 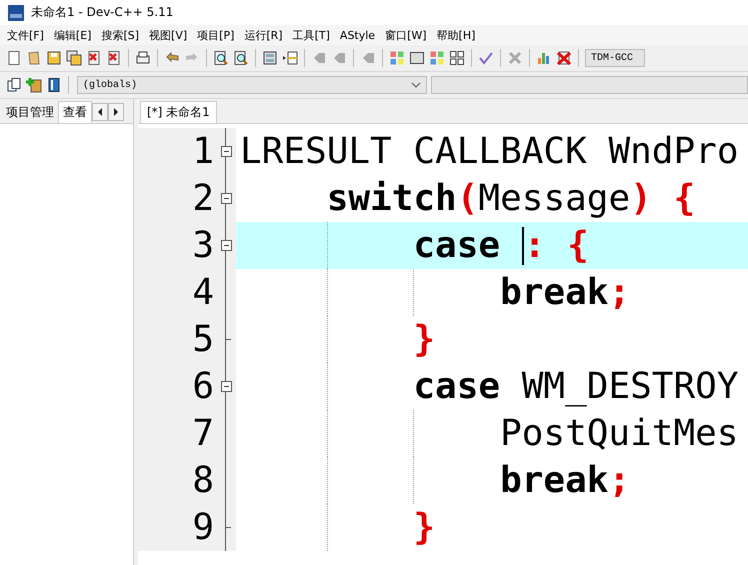 I want to click on book-icon, so click(x=54, y=85).